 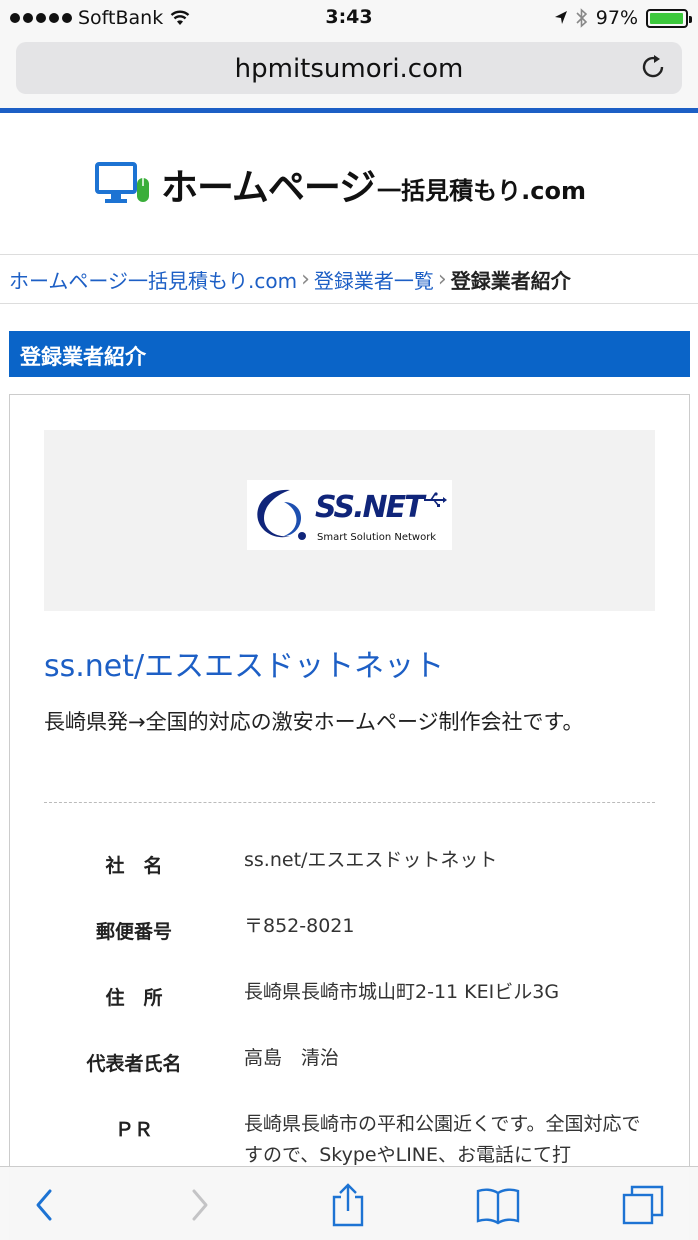 I want to click on info-label: 住 所, so click(x=134, y=998).